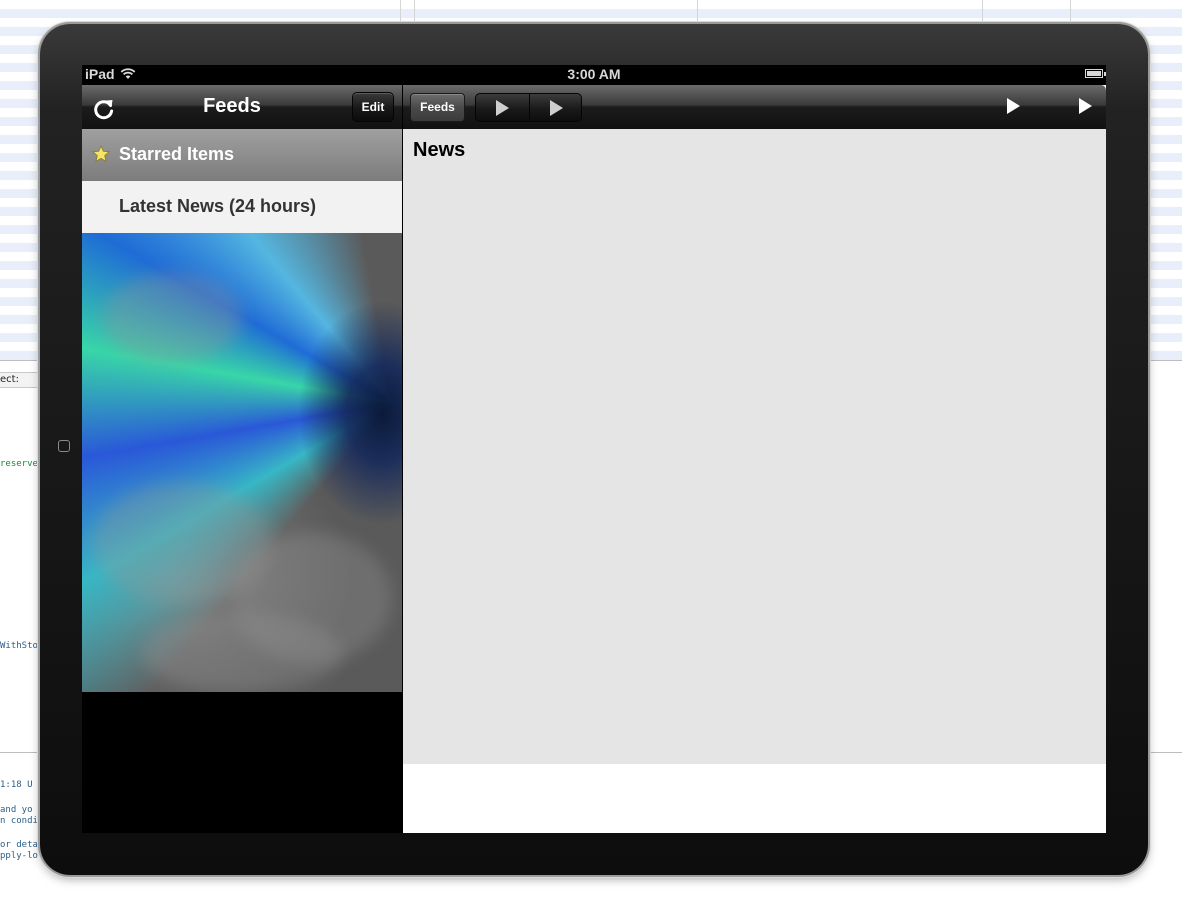 The image size is (1182, 915). Describe the element at coordinates (242, 762) in the screenshot. I see `feeds-panel-footer` at that location.